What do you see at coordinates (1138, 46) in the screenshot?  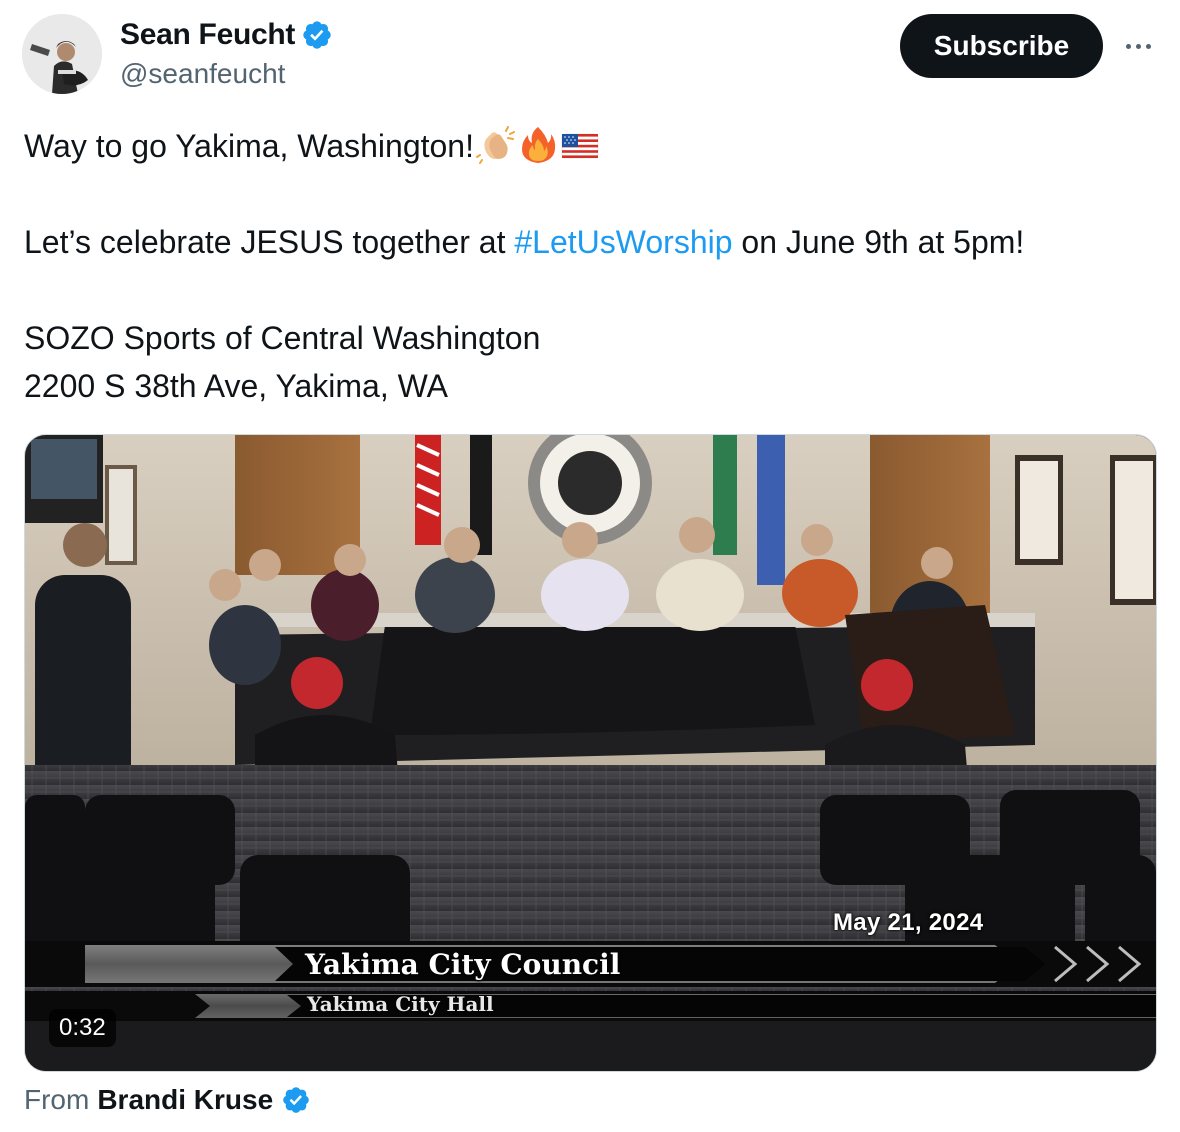 I see `more-horizontal-icon` at bounding box center [1138, 46].